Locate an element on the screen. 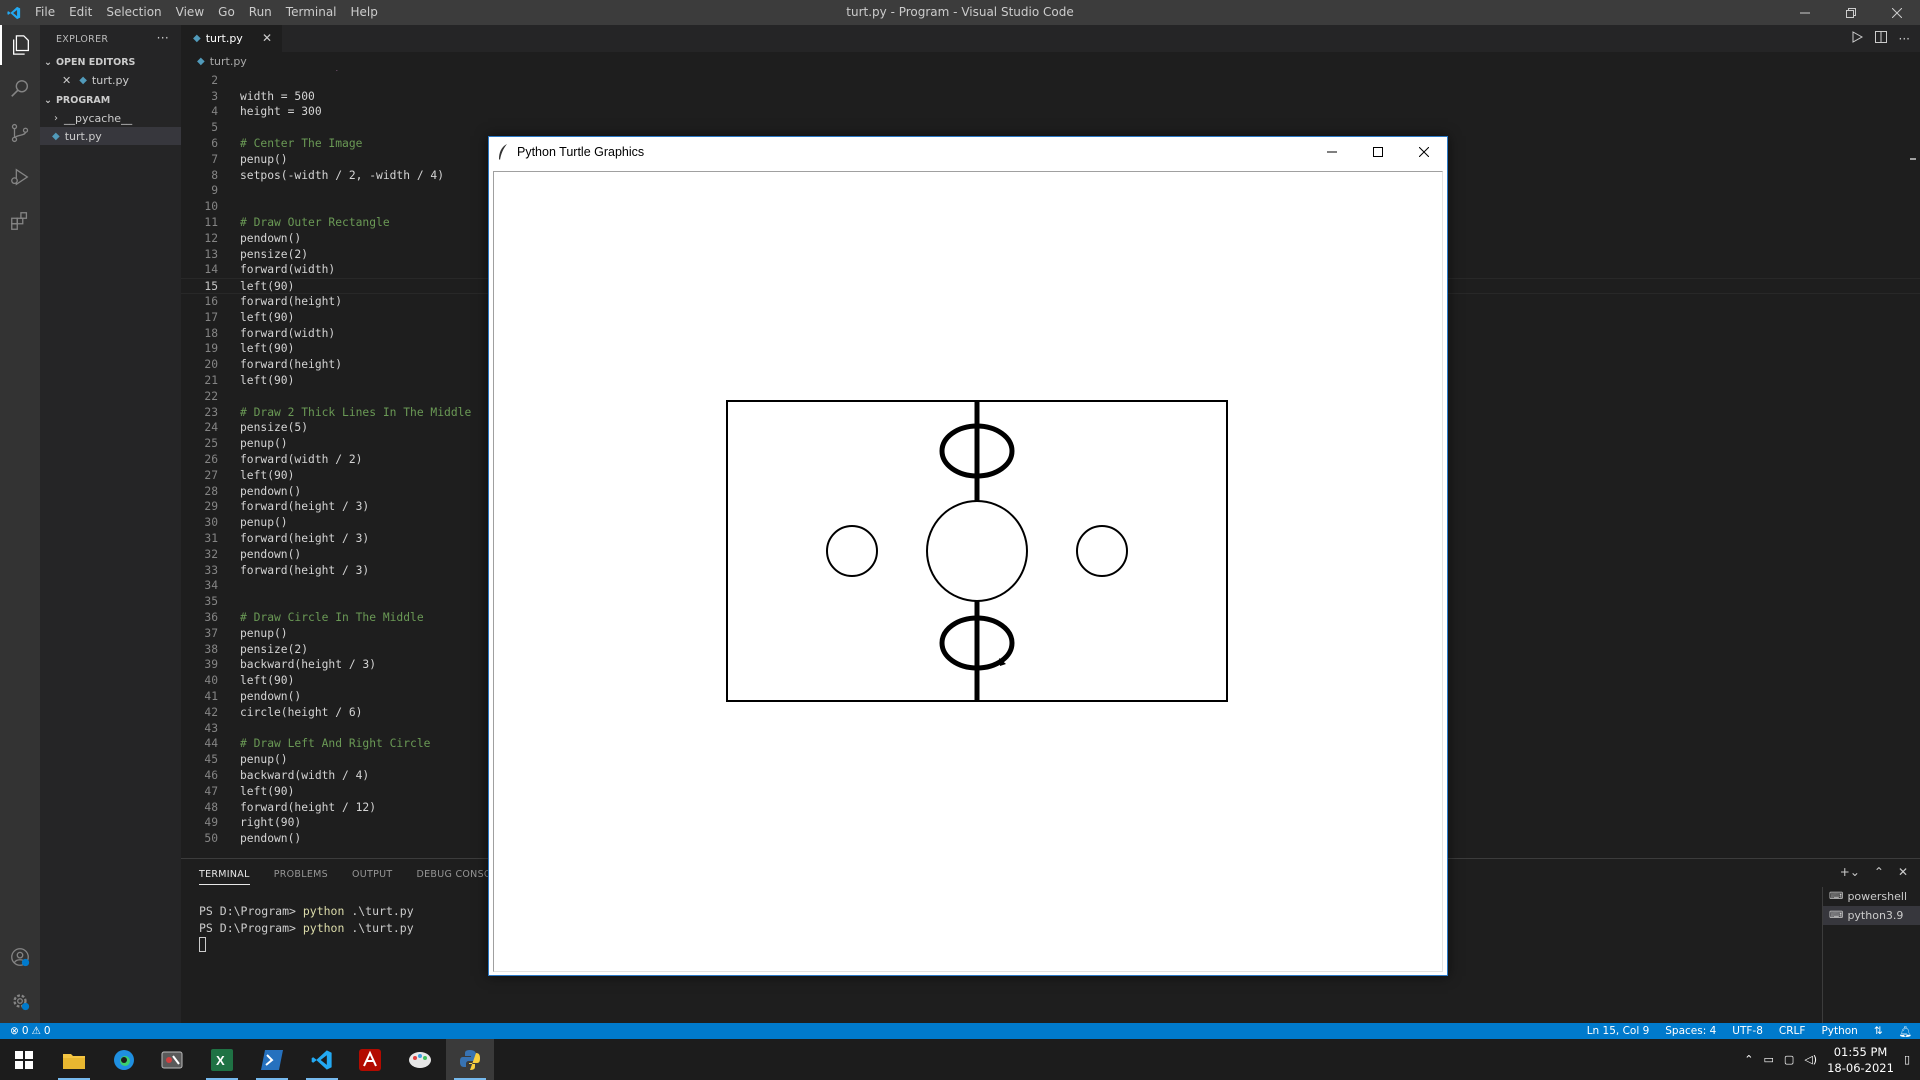  menu-item-go: Go is located at coordinates (226, 12).